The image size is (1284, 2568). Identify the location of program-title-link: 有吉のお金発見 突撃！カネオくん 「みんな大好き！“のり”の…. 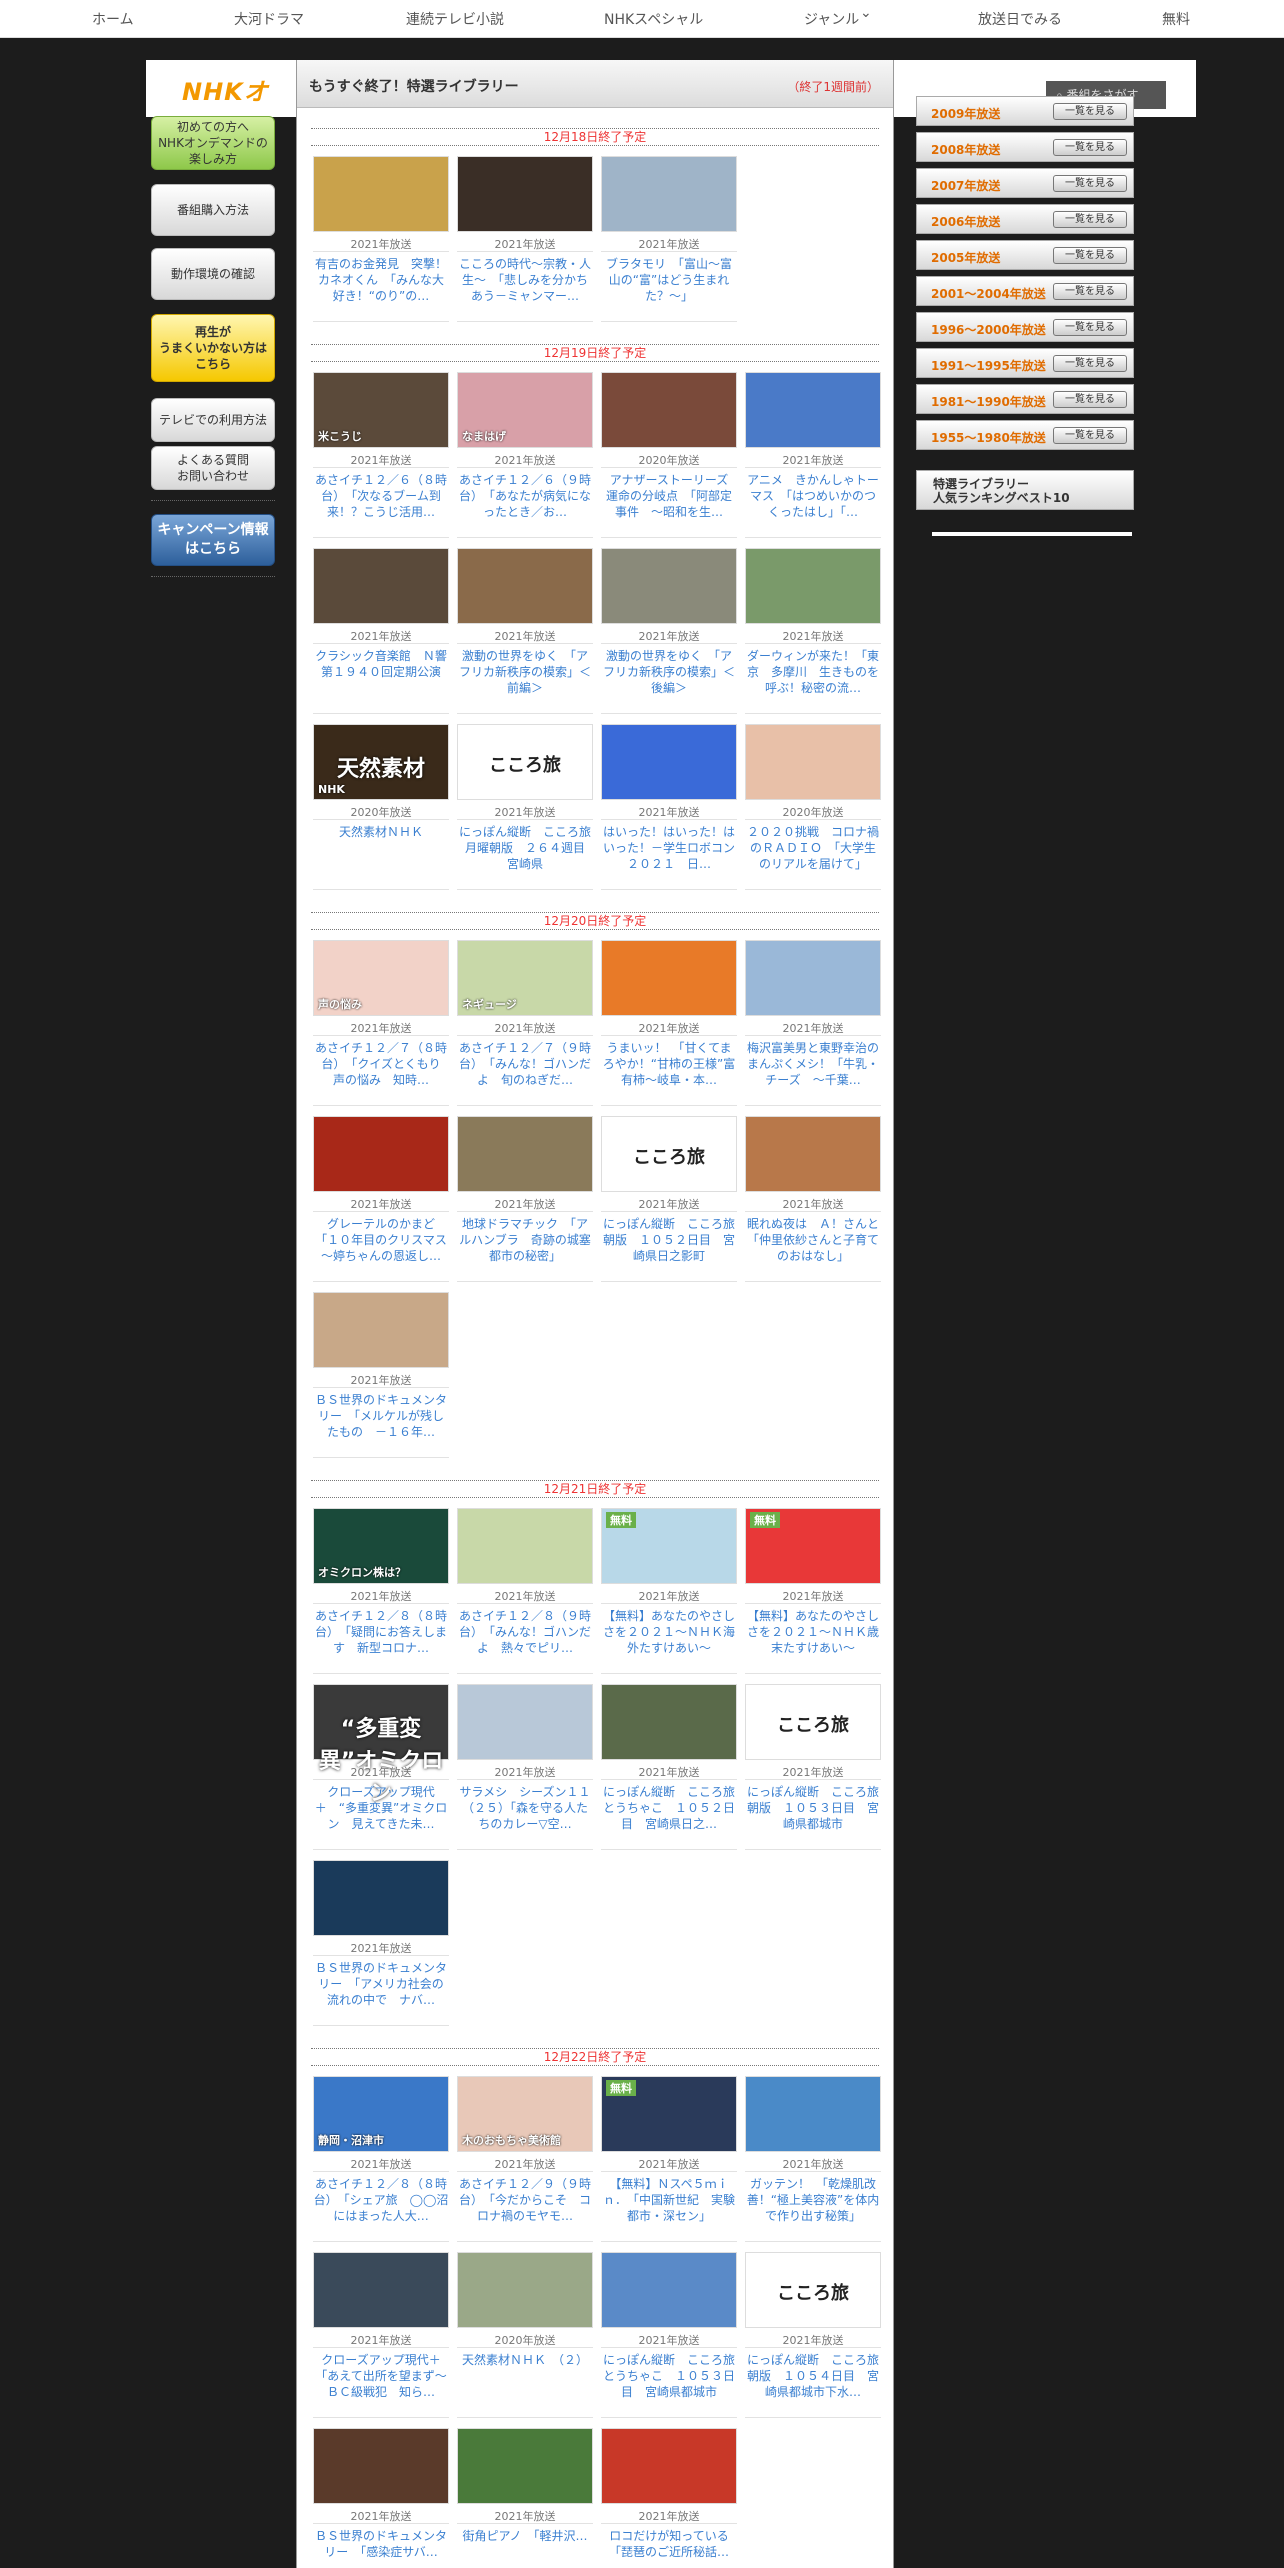
(381, 280).